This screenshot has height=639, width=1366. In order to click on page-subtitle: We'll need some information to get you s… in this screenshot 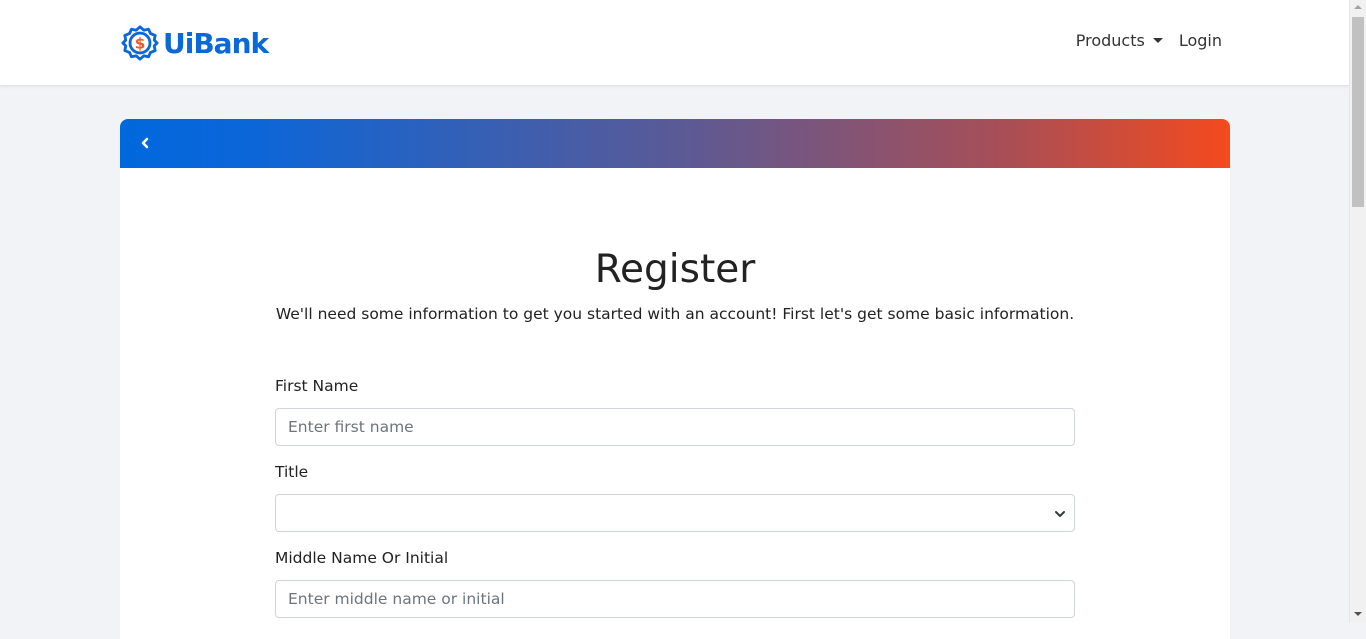, I will do `click(675, 314)`.